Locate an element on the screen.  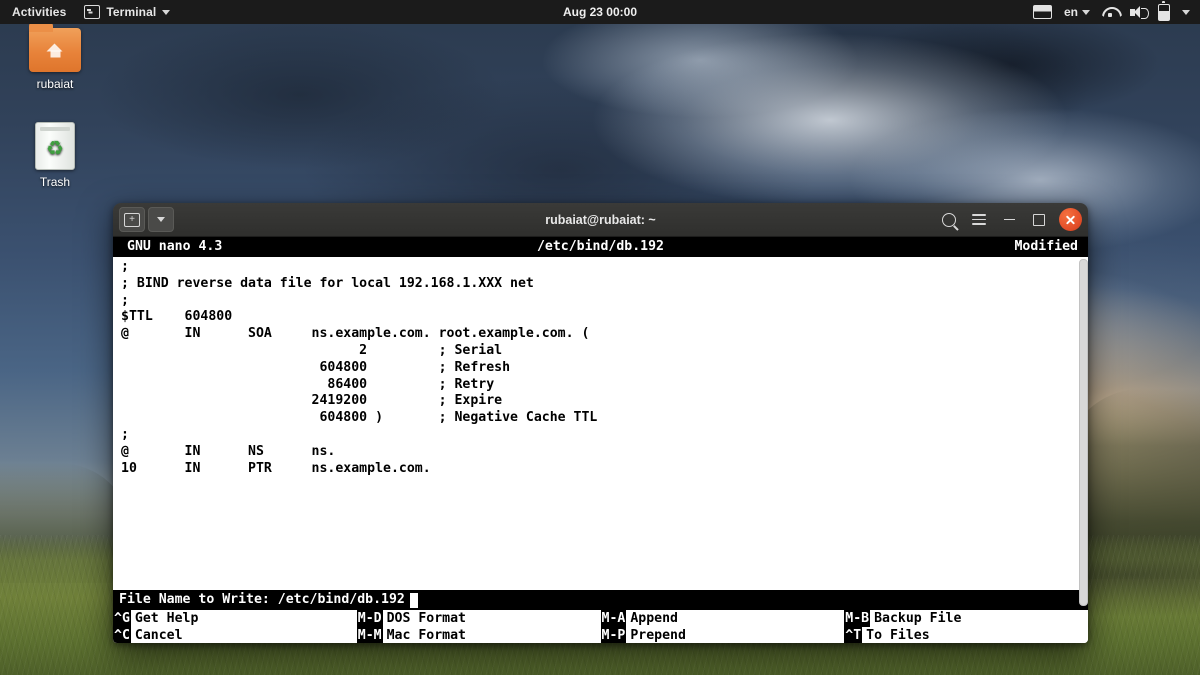
new-tab-button is located at coordinates (132, 219).